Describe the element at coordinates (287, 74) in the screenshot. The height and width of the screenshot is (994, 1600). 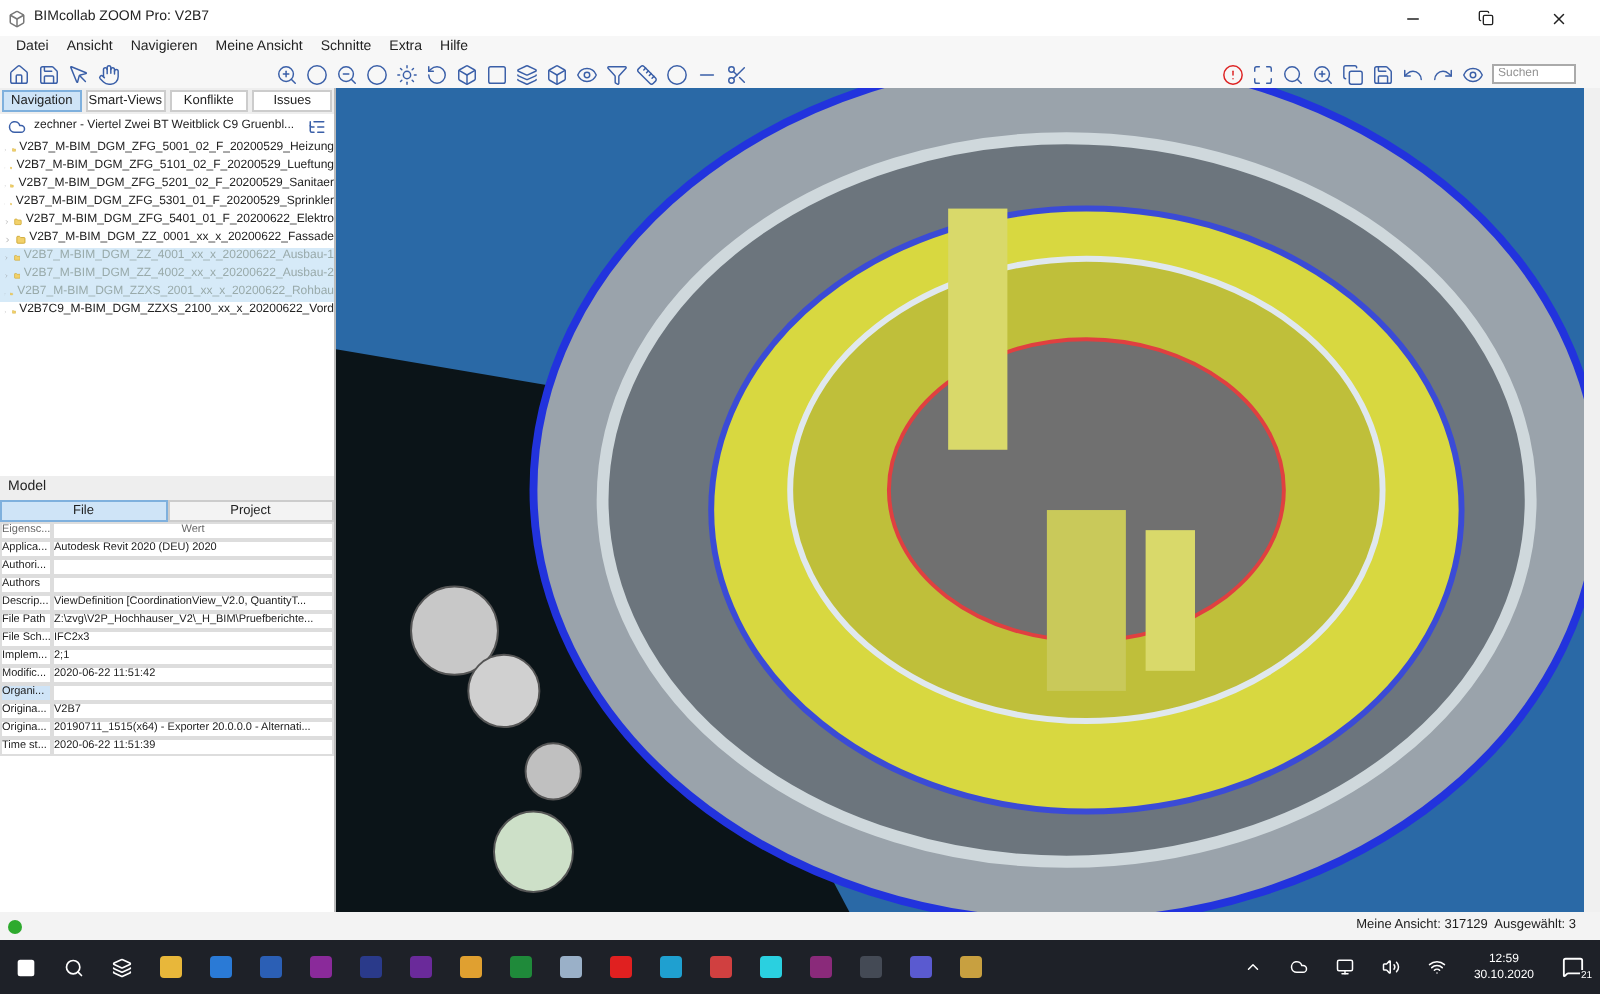
I see `zoom-in-icon` at that location.